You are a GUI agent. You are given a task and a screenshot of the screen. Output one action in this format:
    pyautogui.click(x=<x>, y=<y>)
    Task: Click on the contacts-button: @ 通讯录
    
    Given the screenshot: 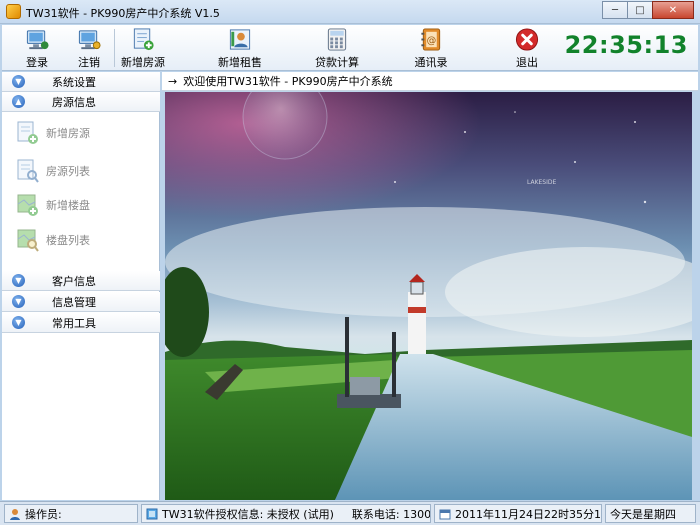 What is the action you would take?
    pyautogui.click(x=431, y=48)
    